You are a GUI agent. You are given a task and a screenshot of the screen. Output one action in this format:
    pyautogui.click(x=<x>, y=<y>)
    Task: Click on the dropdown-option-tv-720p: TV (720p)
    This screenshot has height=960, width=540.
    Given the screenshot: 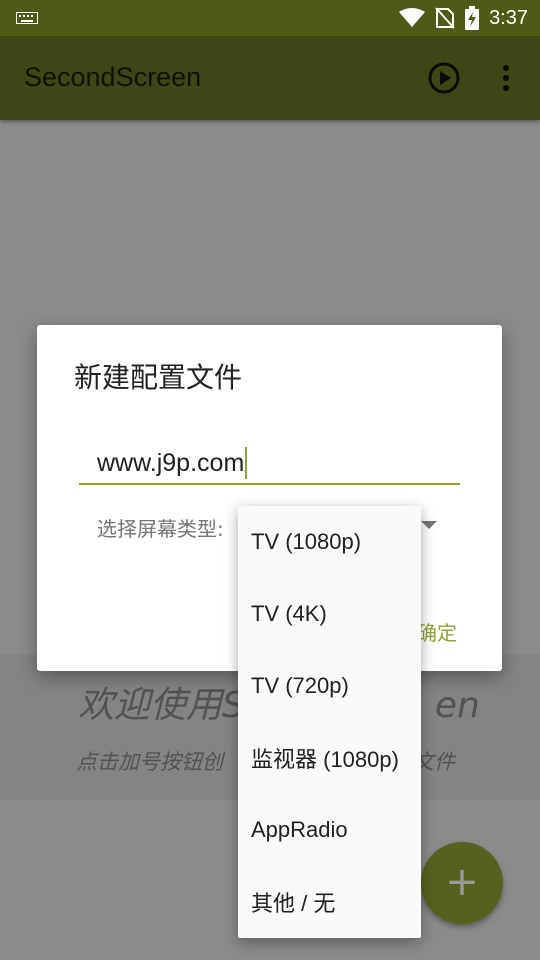 What is the action you would take?
    pyautogui.click(x=329, y=686)
    